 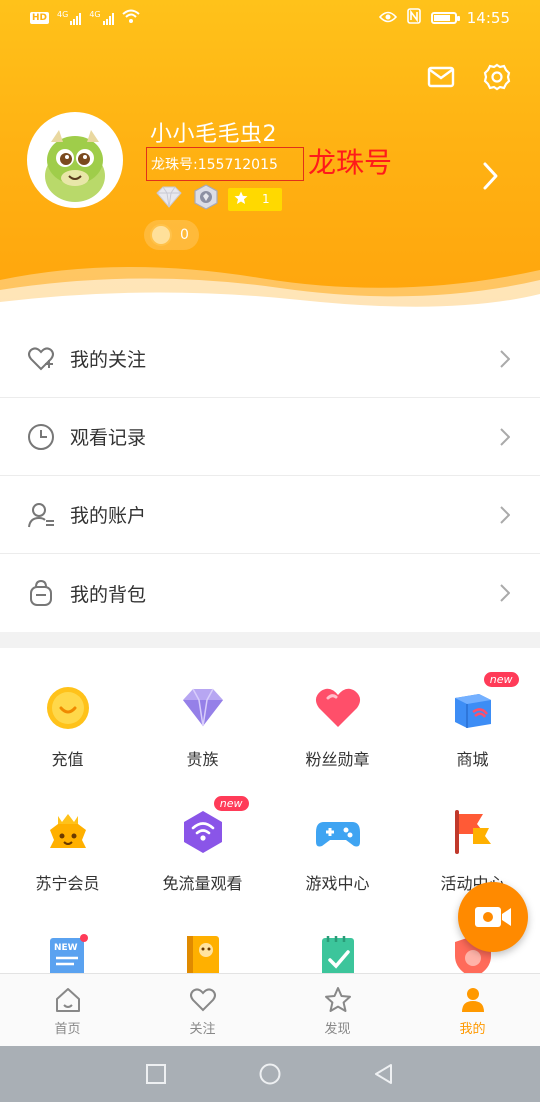 What do you see at coordinates (337, 1029) in the screenshot?
I see `tab-label: 发现` at bounding box center [337, 1029].